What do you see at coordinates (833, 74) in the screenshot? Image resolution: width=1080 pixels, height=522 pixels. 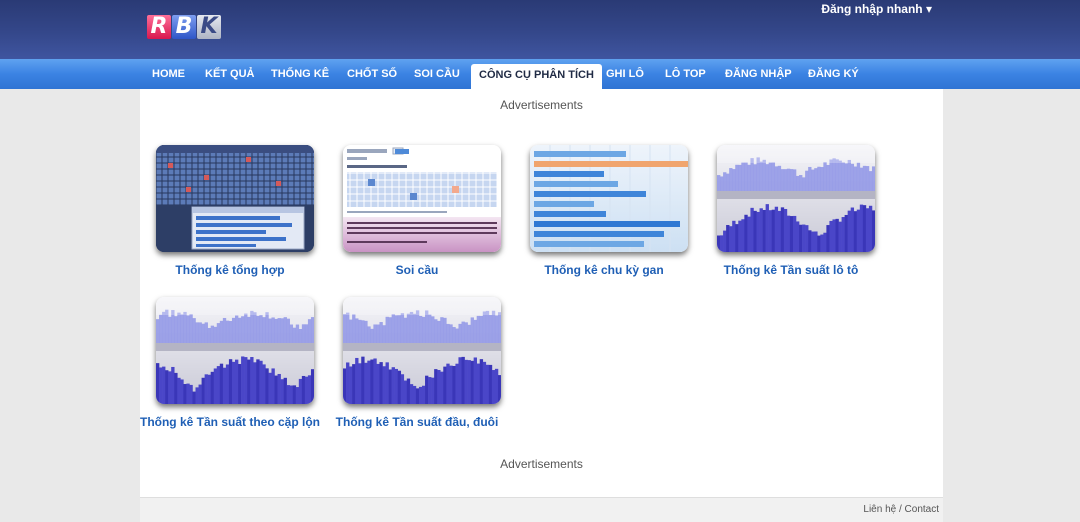 I see `nav-dang-ky: ĐĂNG KÝ` at bounding box center [833, 74].